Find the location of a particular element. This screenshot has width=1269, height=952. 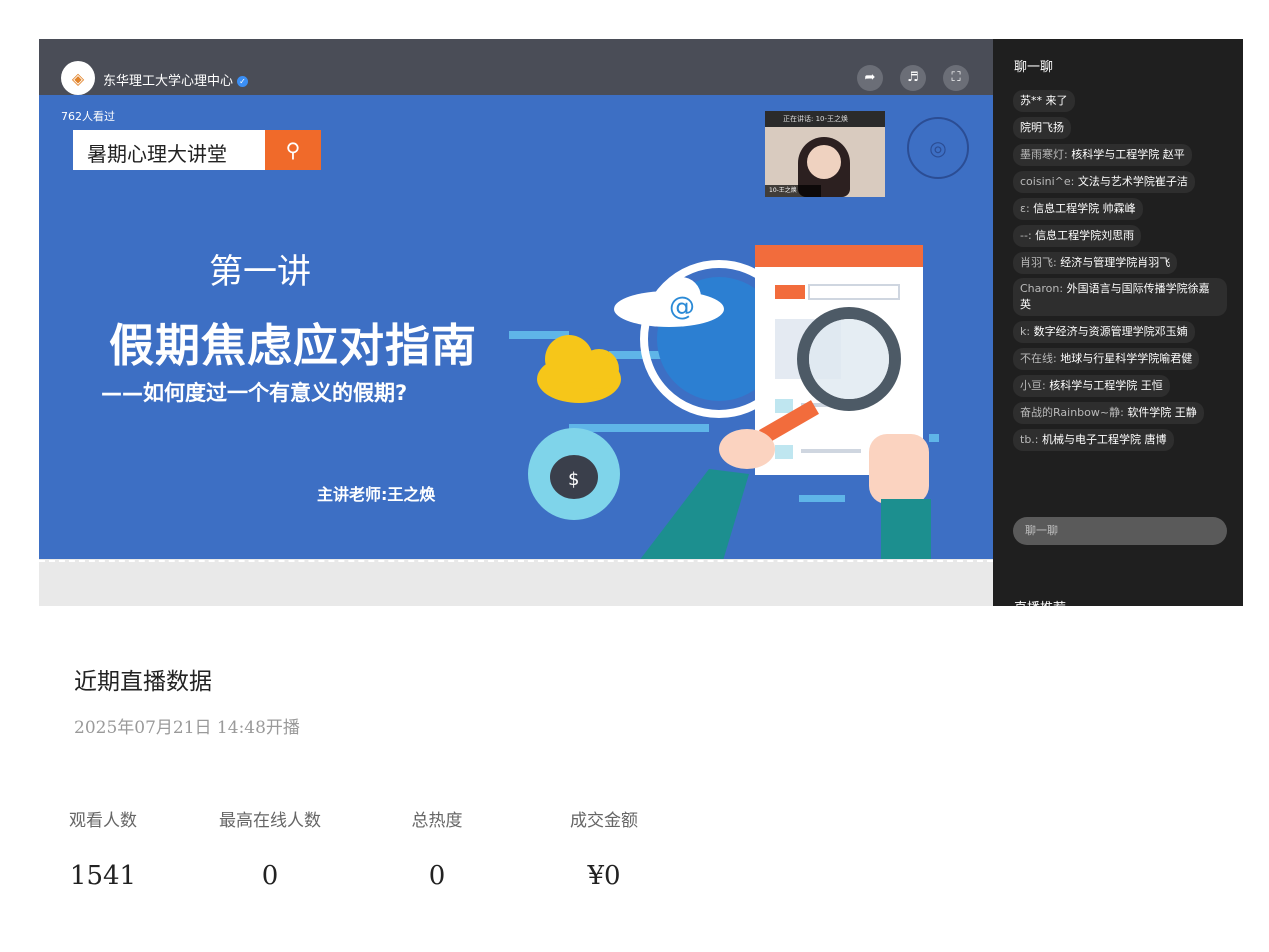

chat-nickname: 肖羽飞: is located at coordinates (1040, 262).